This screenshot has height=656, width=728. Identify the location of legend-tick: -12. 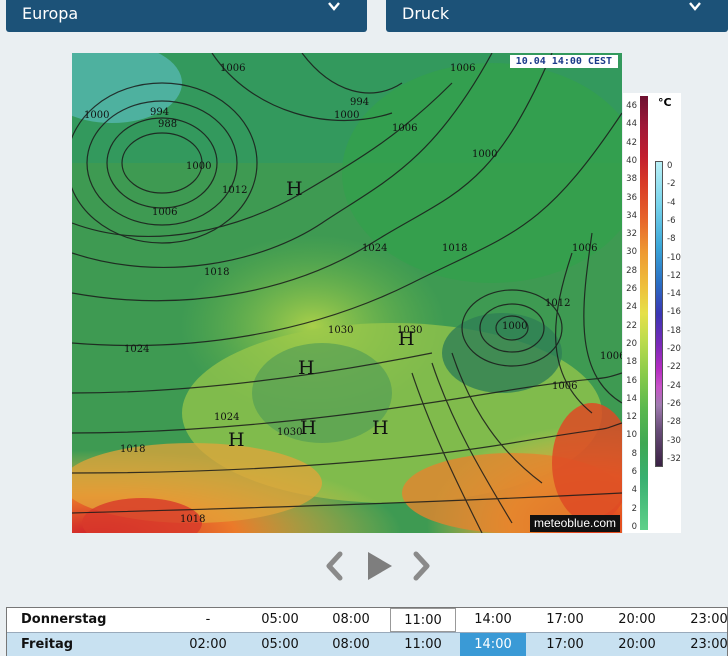
(674, 275).